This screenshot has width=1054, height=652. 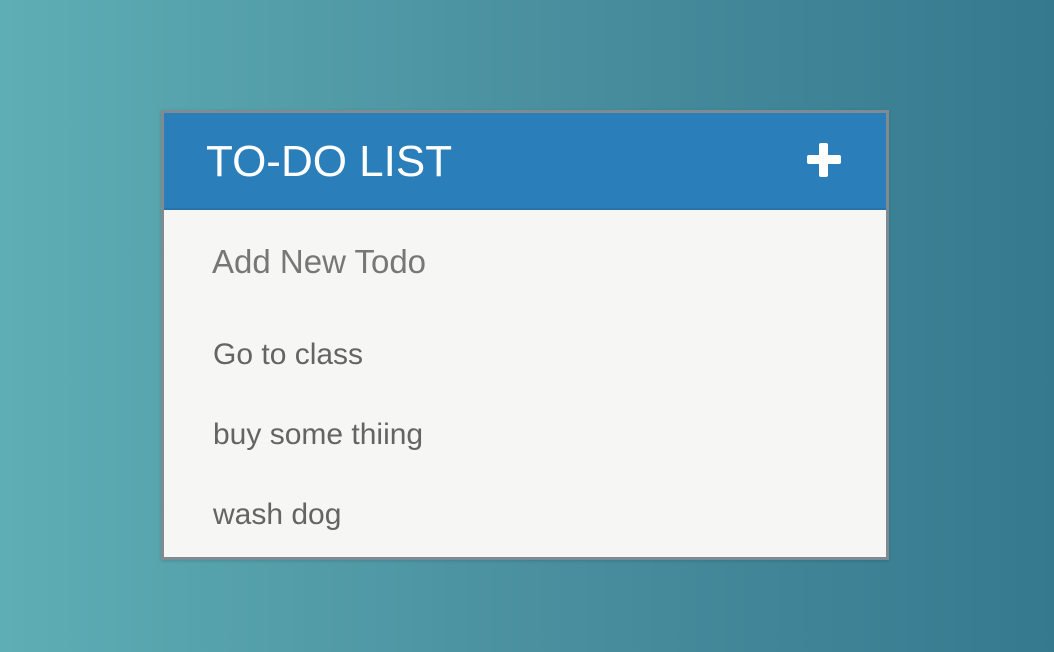 What do you see at coordinates (288, 354) in the screenshot?
I see `todo-item-text: Go to class` at bounding box center [288, 354].